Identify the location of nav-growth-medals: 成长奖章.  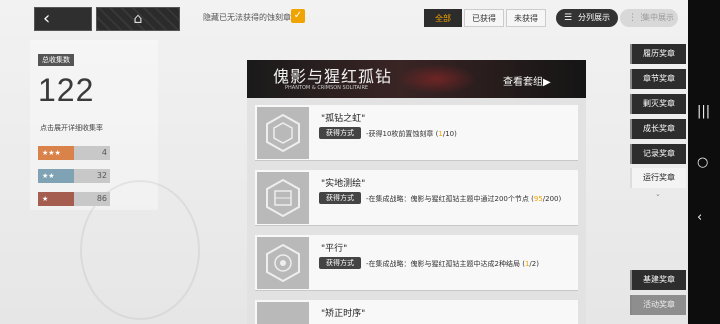
(658, 129).